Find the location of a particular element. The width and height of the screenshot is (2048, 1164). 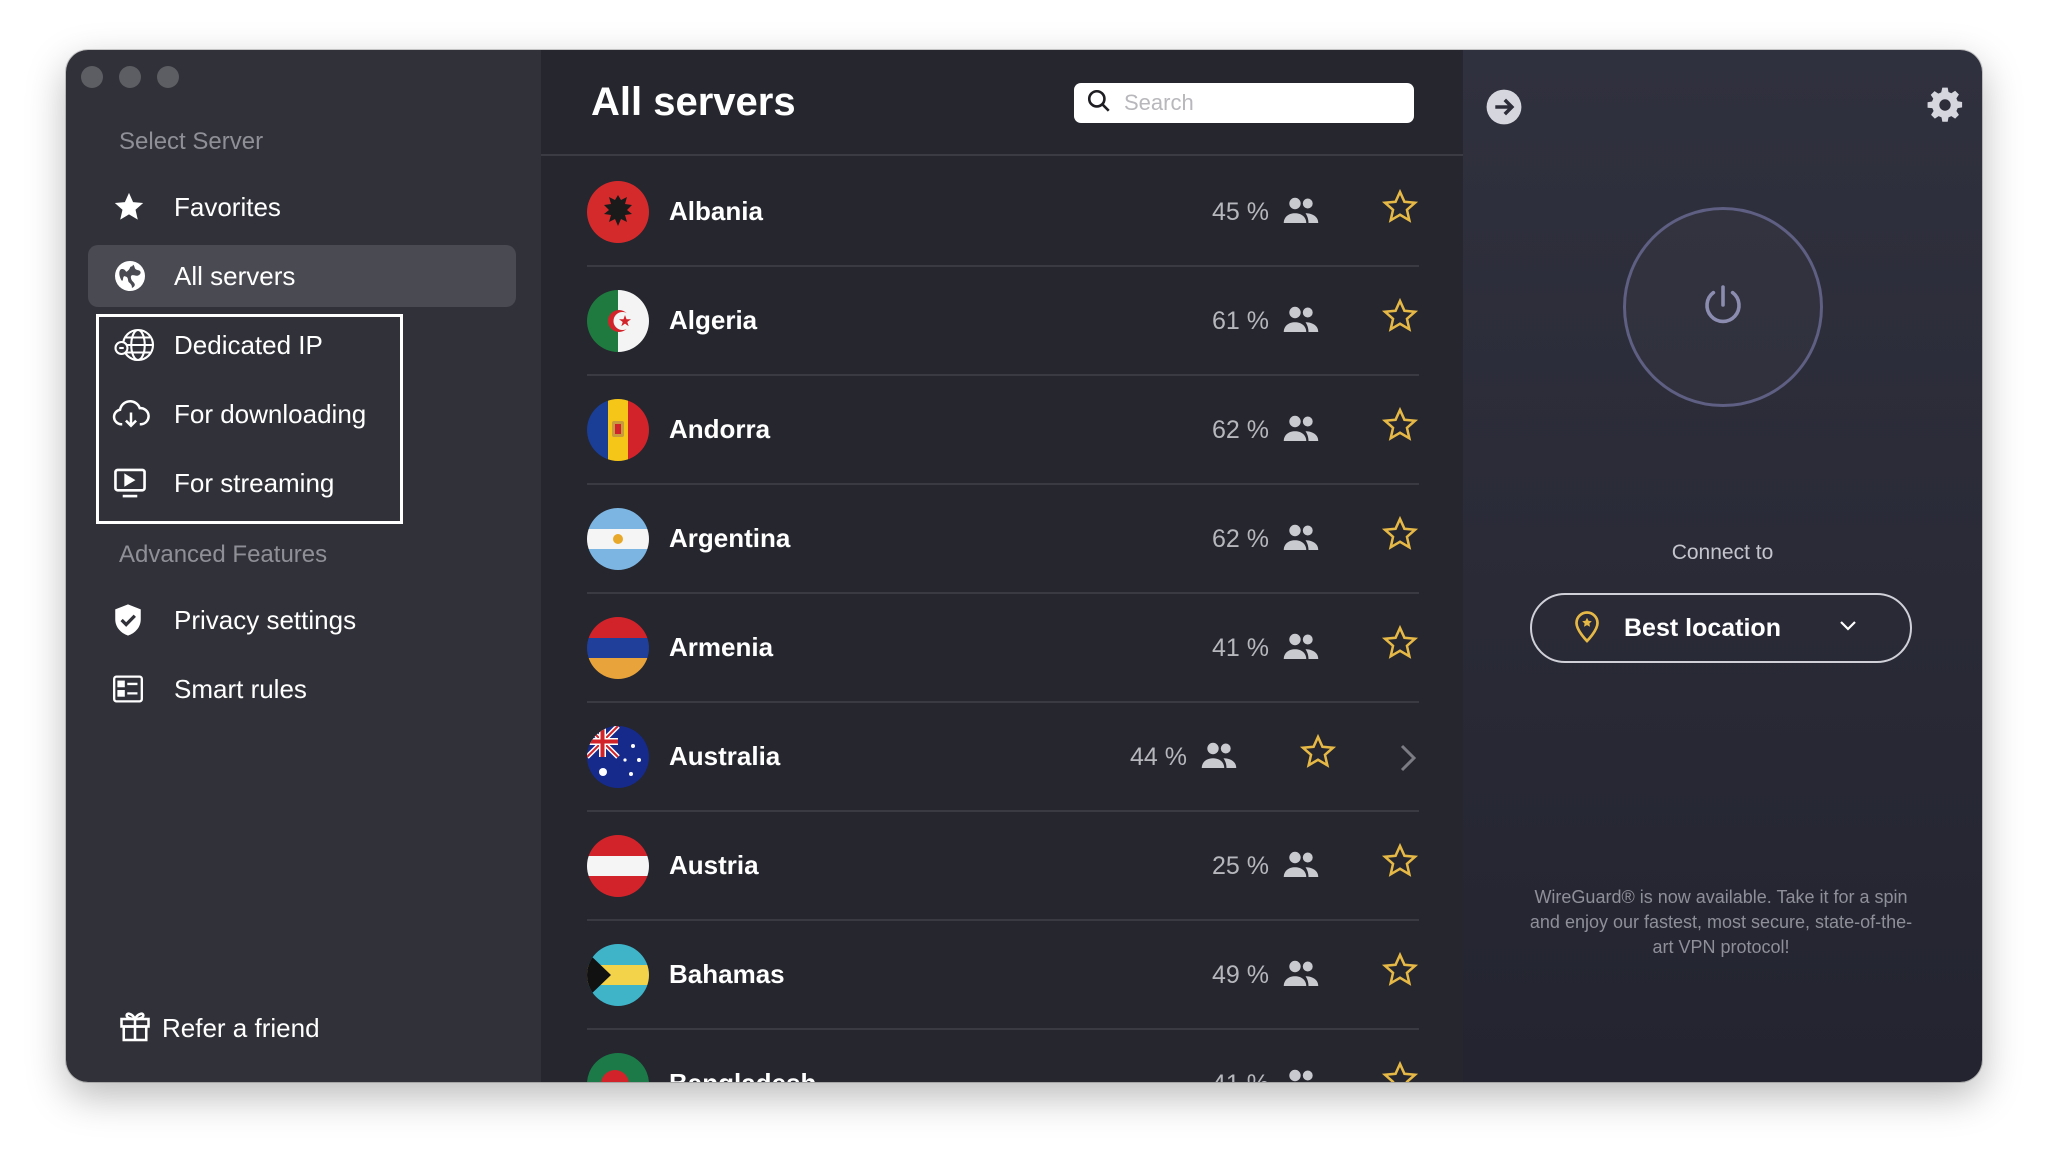

server-row-bahamas: Bahamas 49 % is located at coordinates (1003, 975).